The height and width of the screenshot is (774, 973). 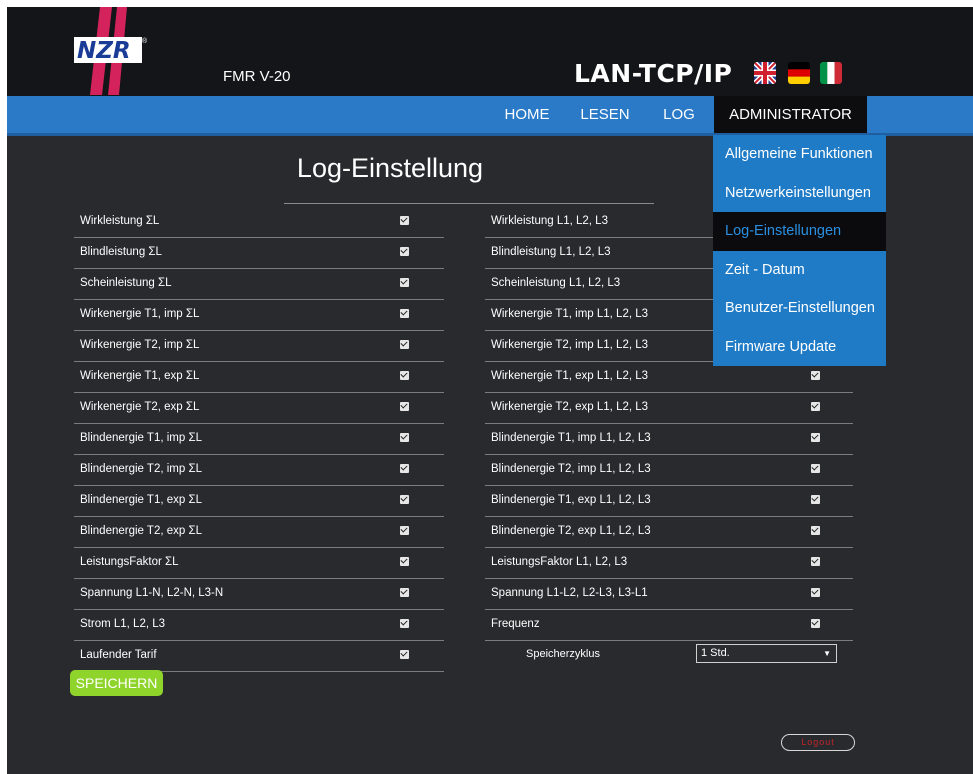 I want to click on setting-row: Wirkenergie T1, exp ΣL, so click(x=259, y=377).